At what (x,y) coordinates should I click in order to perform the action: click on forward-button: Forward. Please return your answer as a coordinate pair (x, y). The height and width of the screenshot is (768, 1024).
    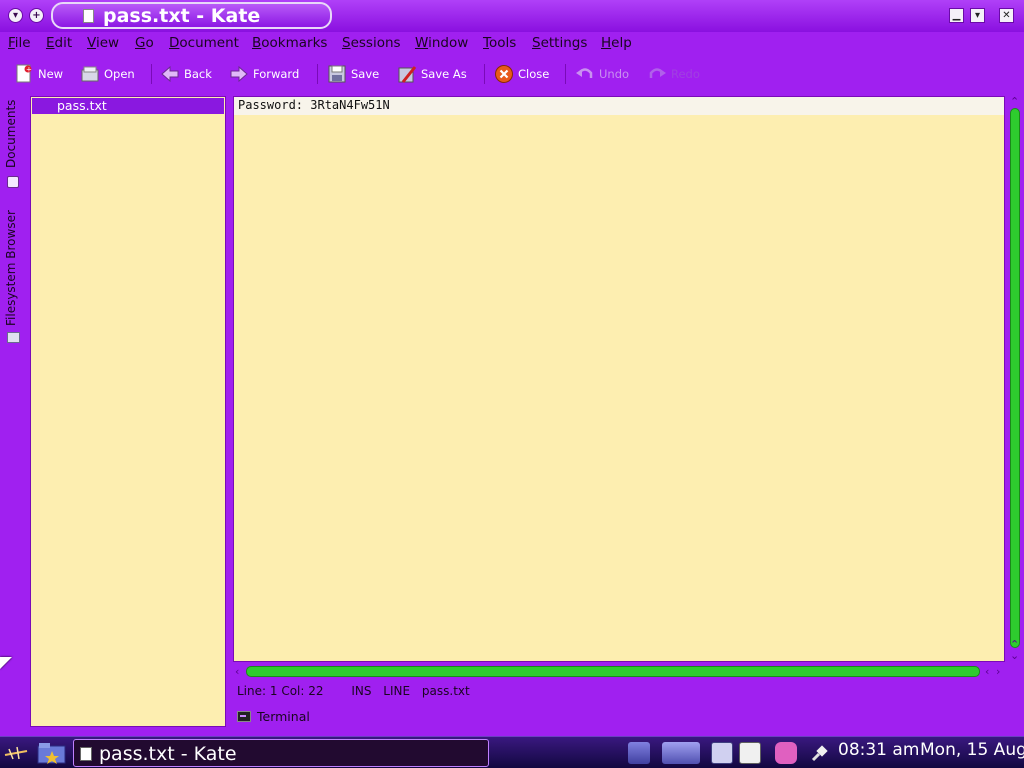
    Looking at the image, I should click on (264, 74).